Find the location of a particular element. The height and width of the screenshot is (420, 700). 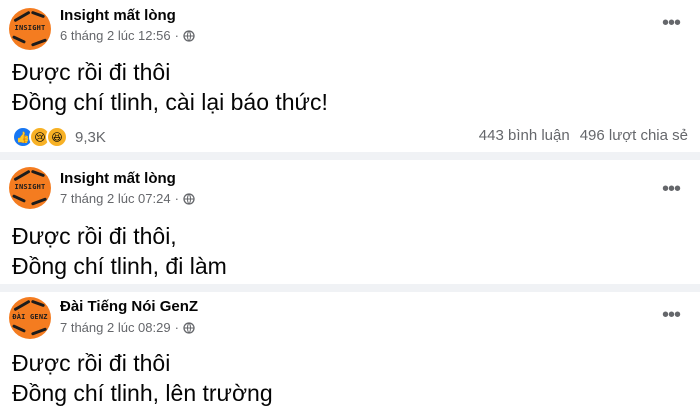

post-stats: 443 bình luận 496 lượt chia sẻ is located at coordinates (583, 135).